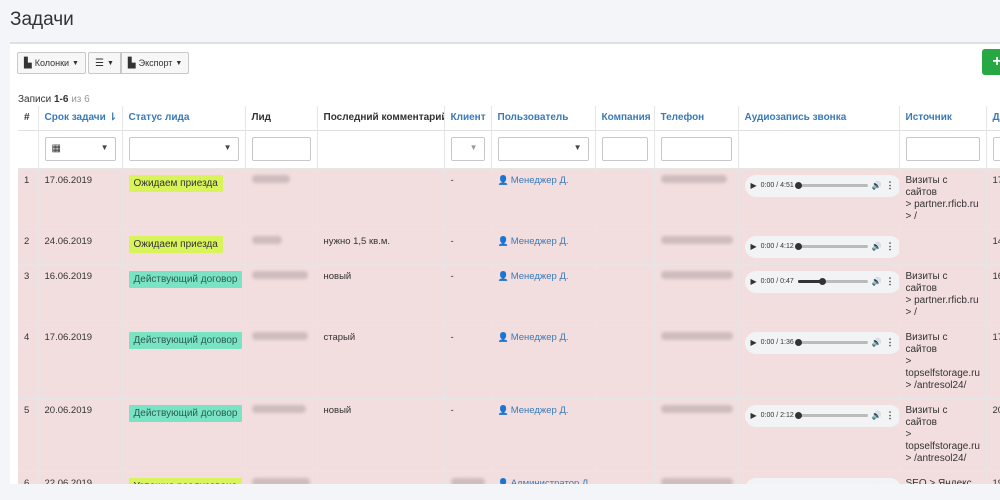 The width and height of the screenshot is (1000, 500). Describe the element at coordinates (625, 118) in the screenshot. I see `col-header-company: Компания` at that location.